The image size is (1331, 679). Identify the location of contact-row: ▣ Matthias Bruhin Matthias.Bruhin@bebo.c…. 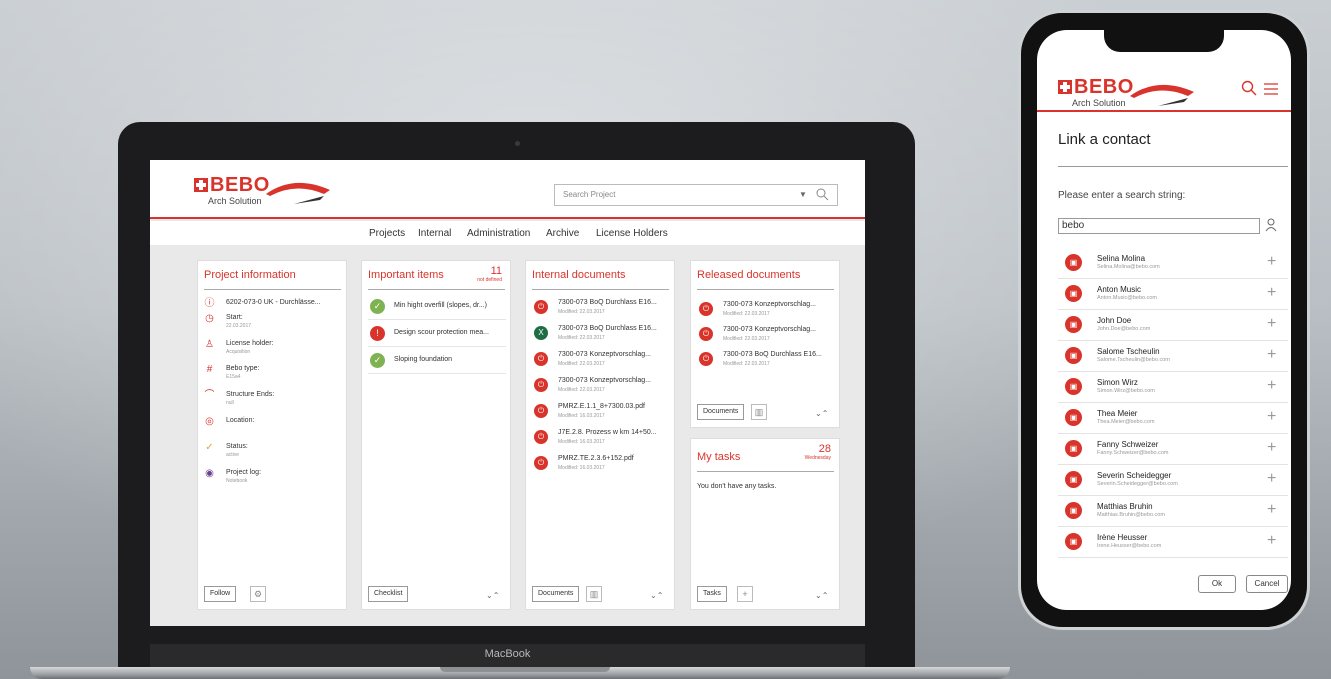
(1173, 511).